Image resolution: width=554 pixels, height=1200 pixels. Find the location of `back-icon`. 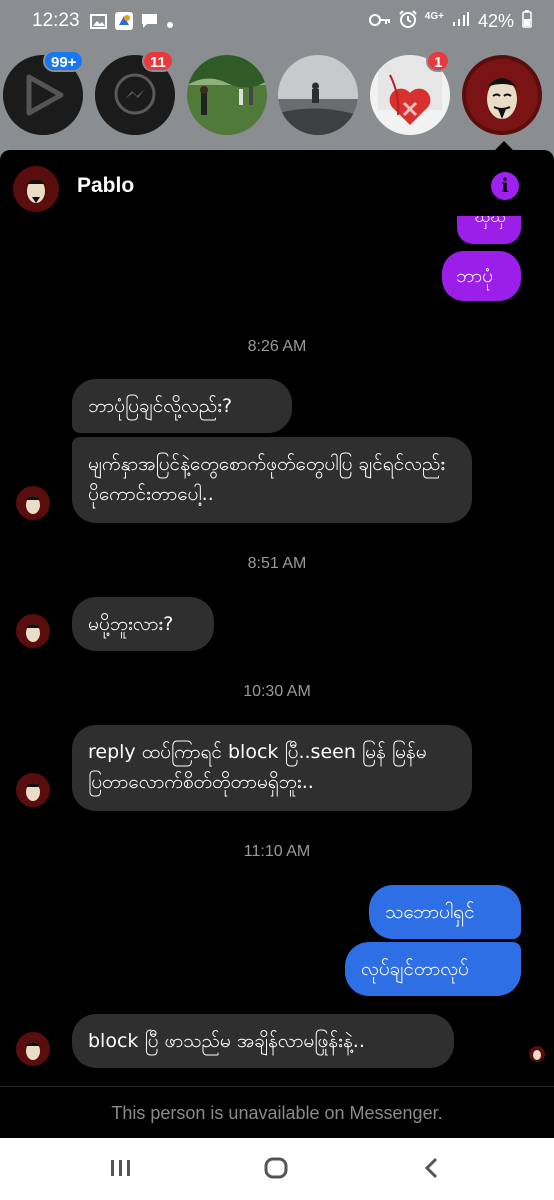

back-icon is located at coordinates (431, 1168).